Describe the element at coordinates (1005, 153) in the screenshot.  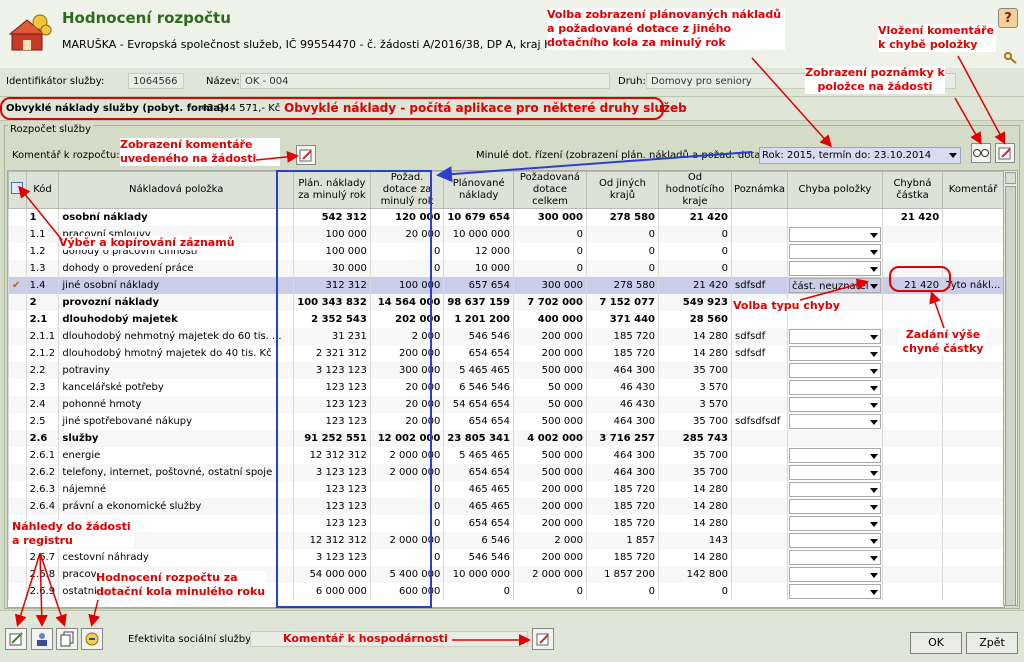
I see `error-comment-button` at that location.